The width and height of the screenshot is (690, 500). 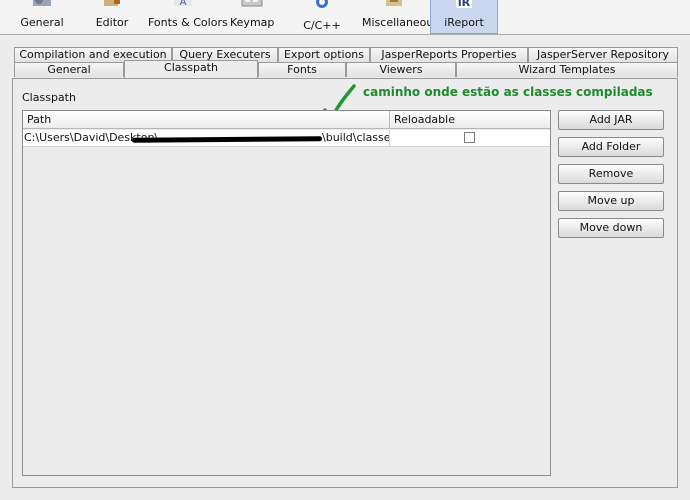 I want to click on redaction-mark, so click(x=227, y=139).